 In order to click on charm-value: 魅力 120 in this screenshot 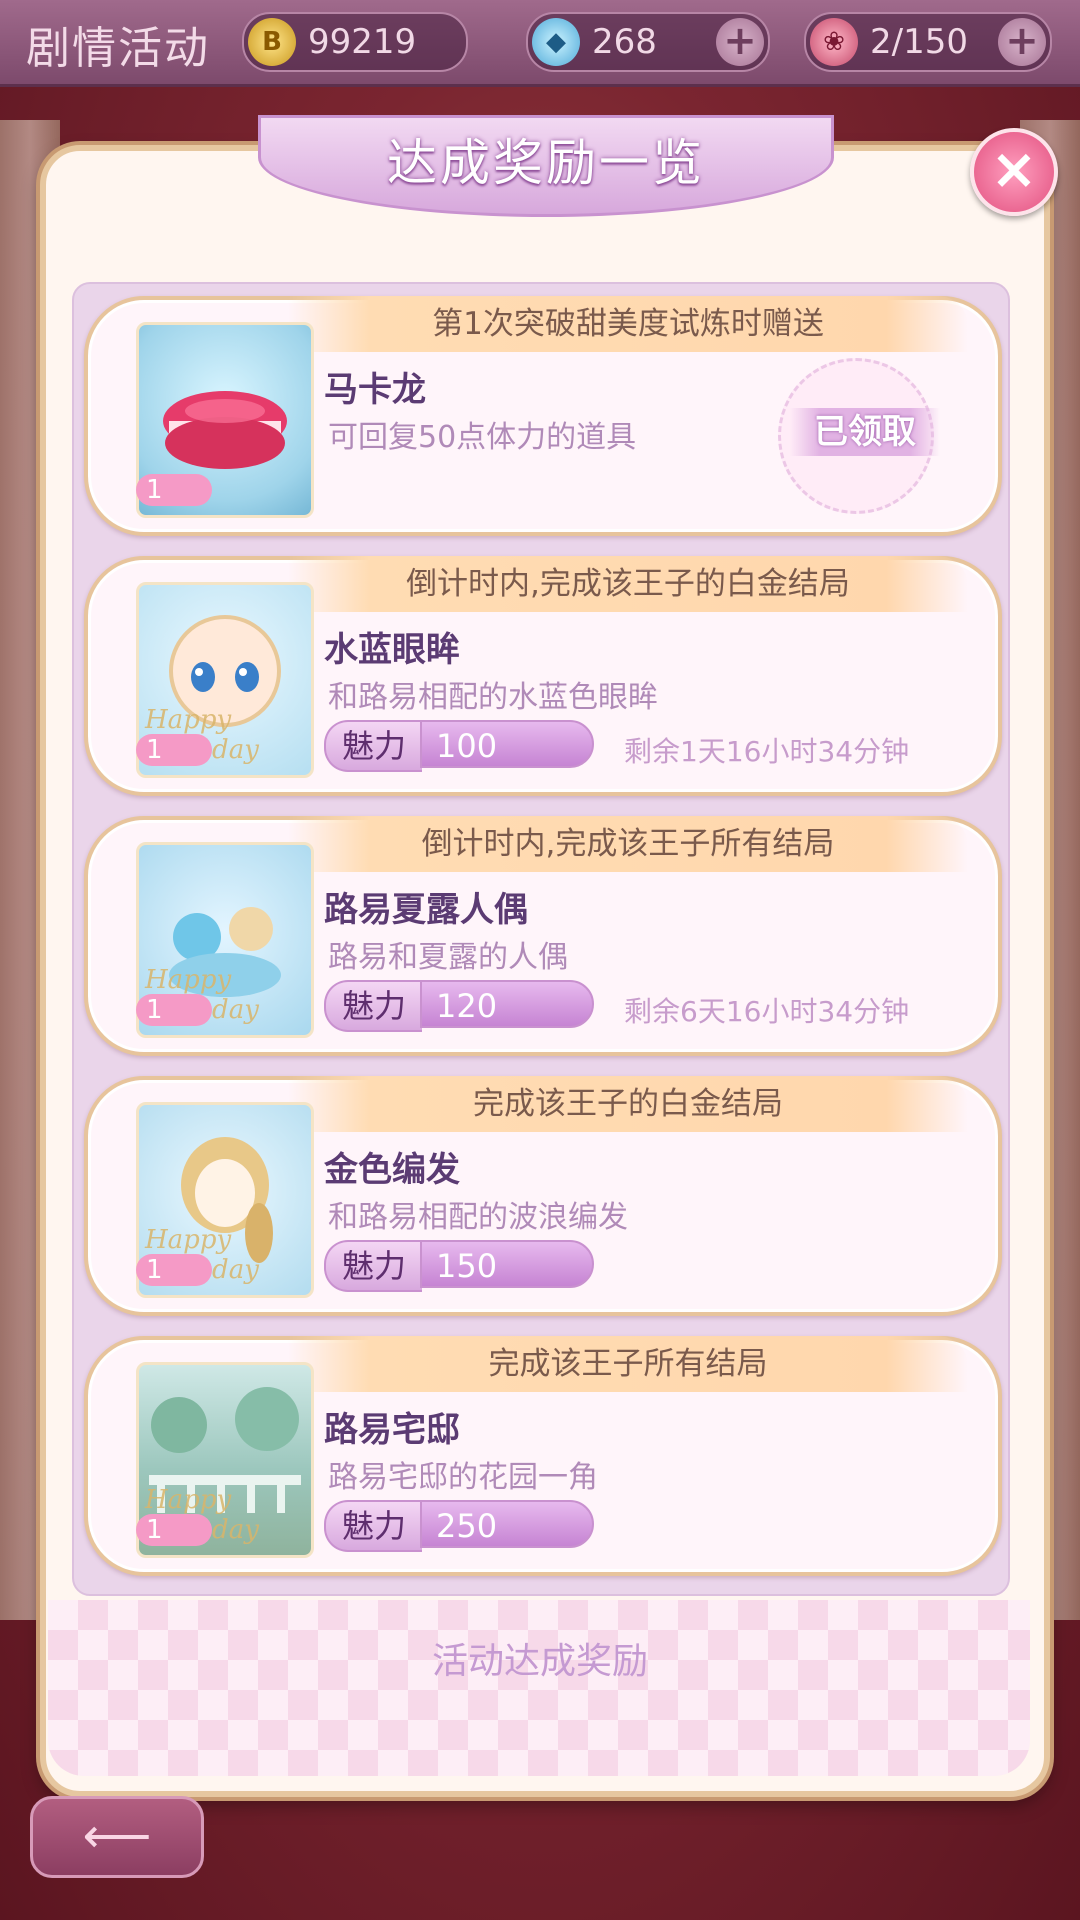, I will do `click(460, 1006)`.